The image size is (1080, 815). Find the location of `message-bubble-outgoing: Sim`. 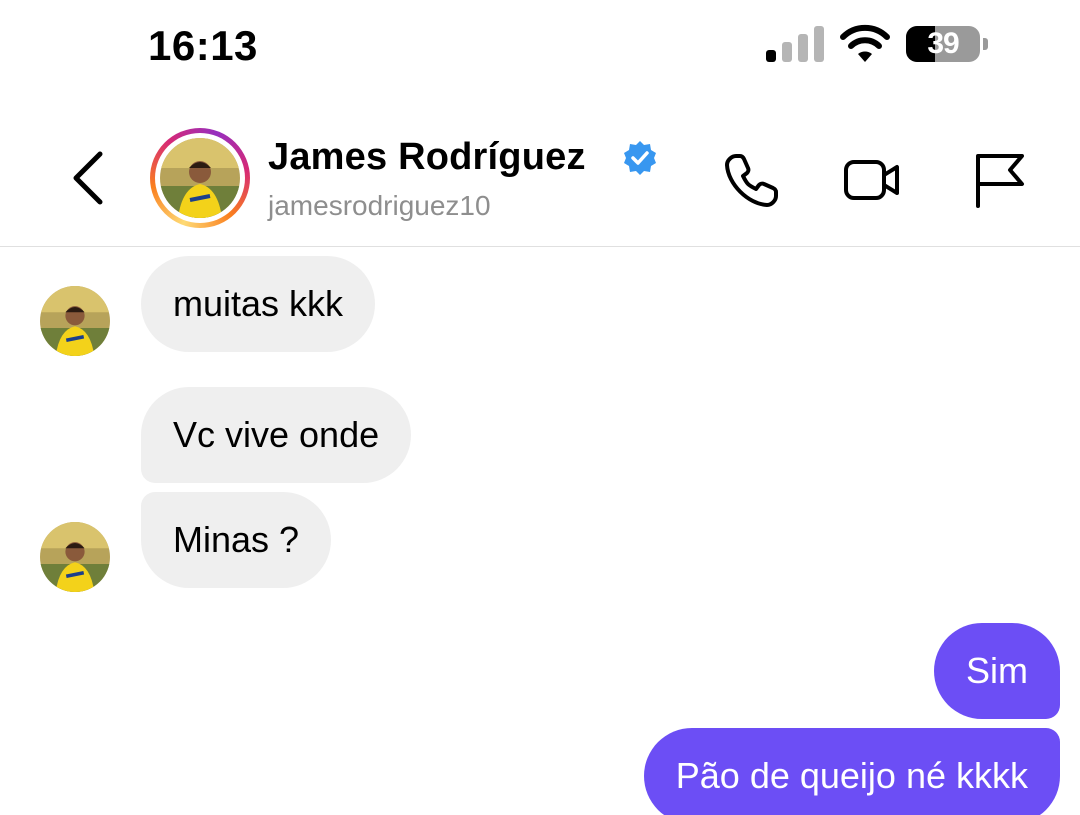

message-bubble-outgoing: Sim is located at coordinates (997, 671).